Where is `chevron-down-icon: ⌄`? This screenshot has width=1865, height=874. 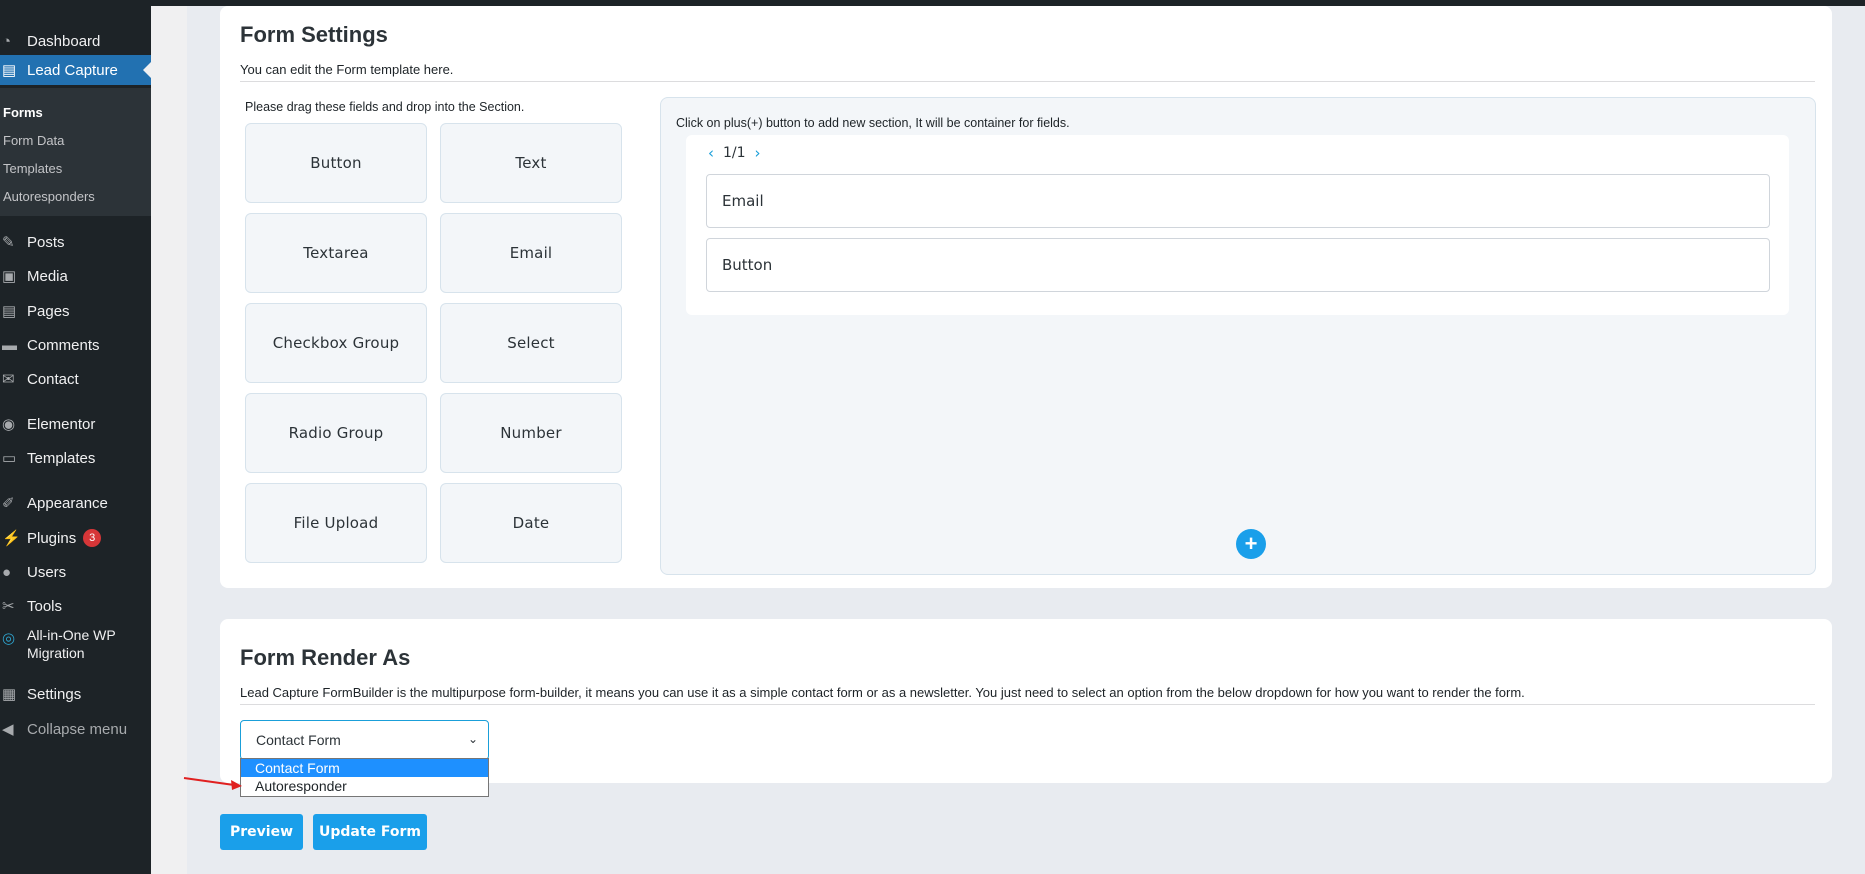
chevron-down-icon: ⌄ is located at coordinates (472, 739).